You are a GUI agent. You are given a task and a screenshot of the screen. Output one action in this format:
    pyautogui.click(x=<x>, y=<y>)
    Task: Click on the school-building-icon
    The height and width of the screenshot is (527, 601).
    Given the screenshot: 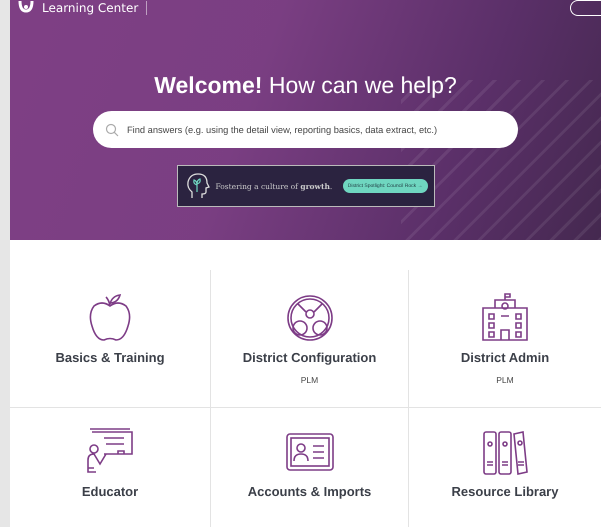 What is the action you would take?
    pyautogui.click(x=505, y=318)
    